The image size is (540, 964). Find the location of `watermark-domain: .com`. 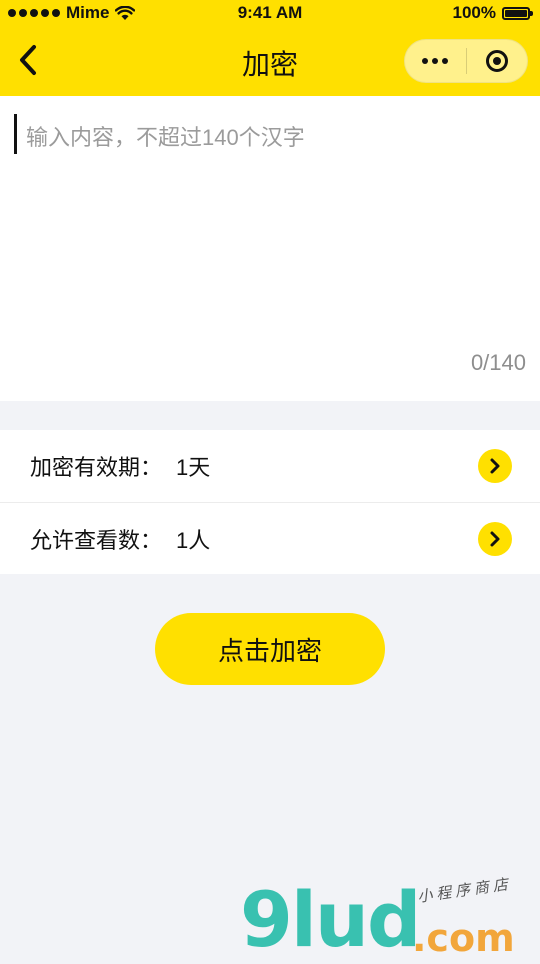

watermark-domain: .com is located at coordinates (463, 938).